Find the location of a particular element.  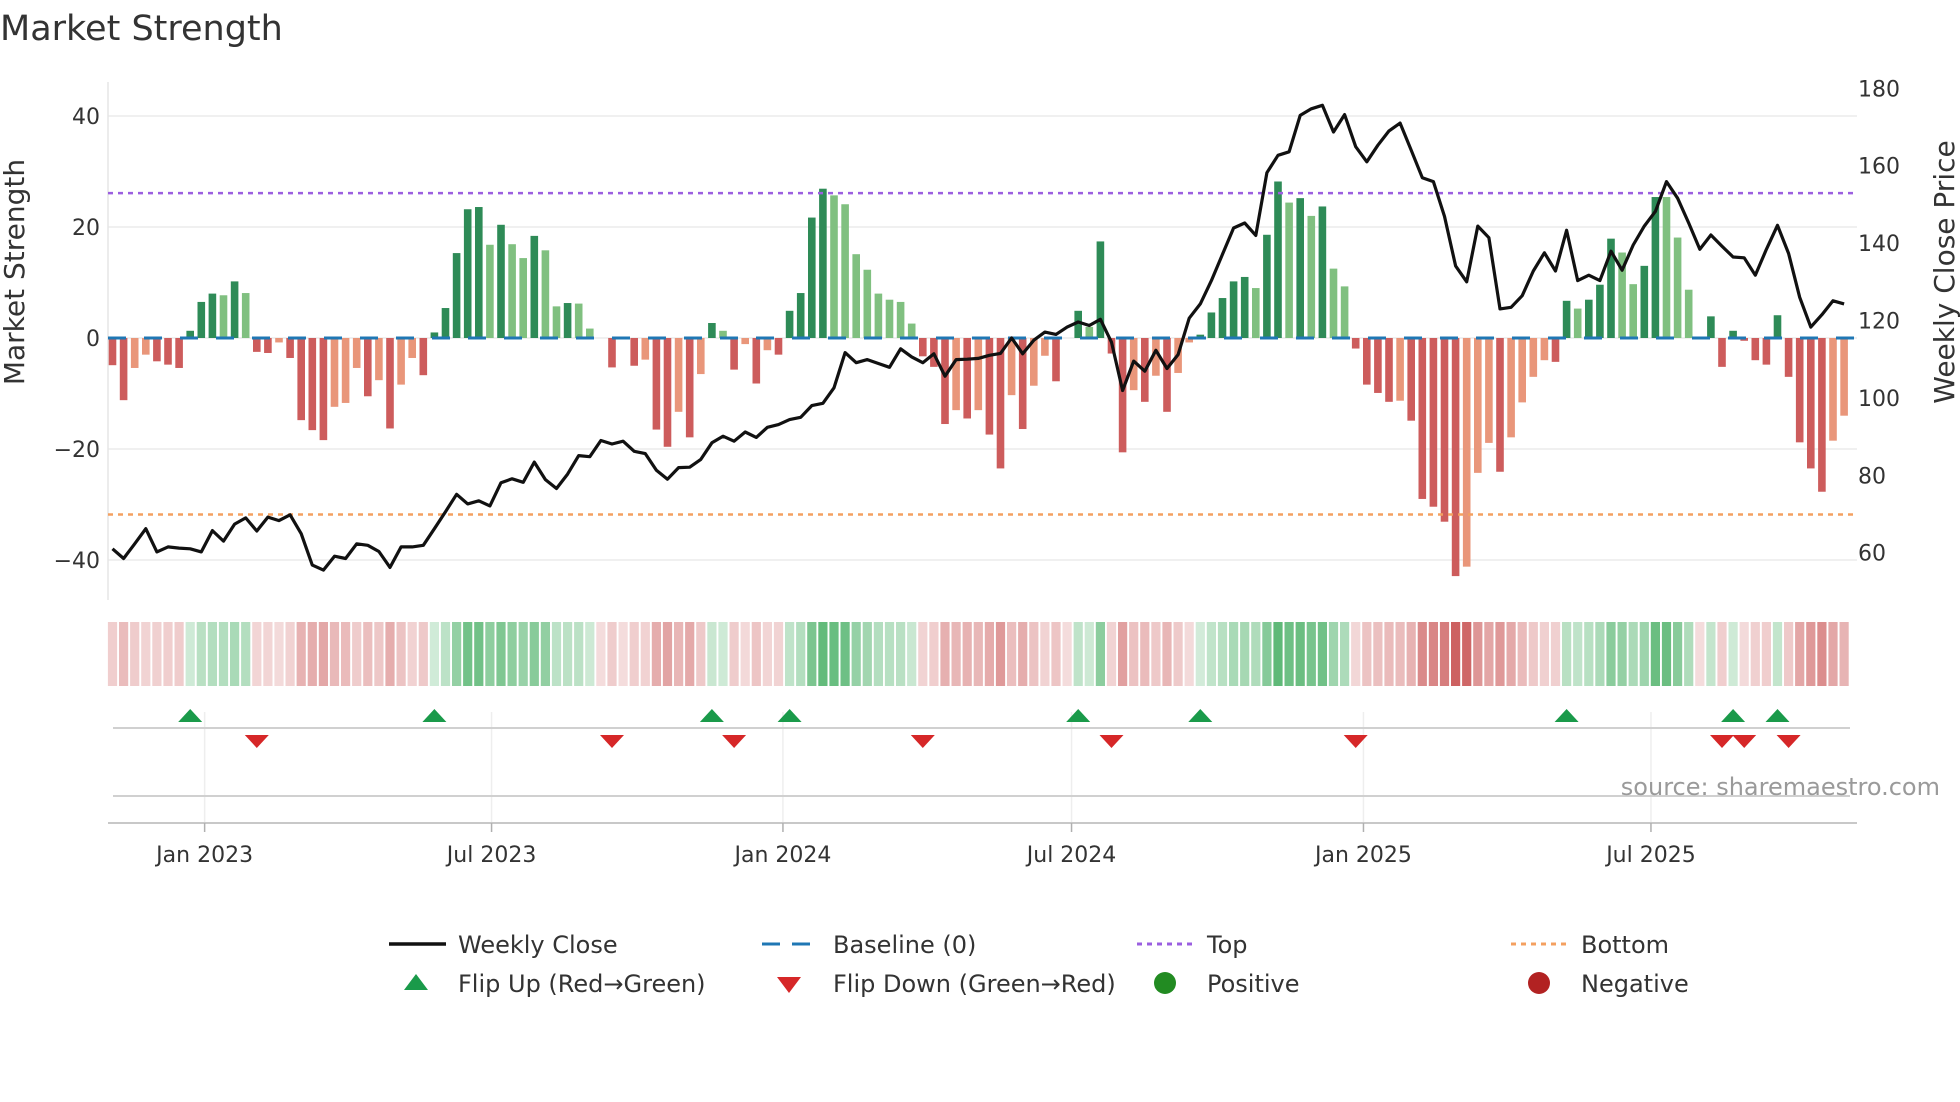

y-axis-label: Market Strength is located at coordinates (15, 272).